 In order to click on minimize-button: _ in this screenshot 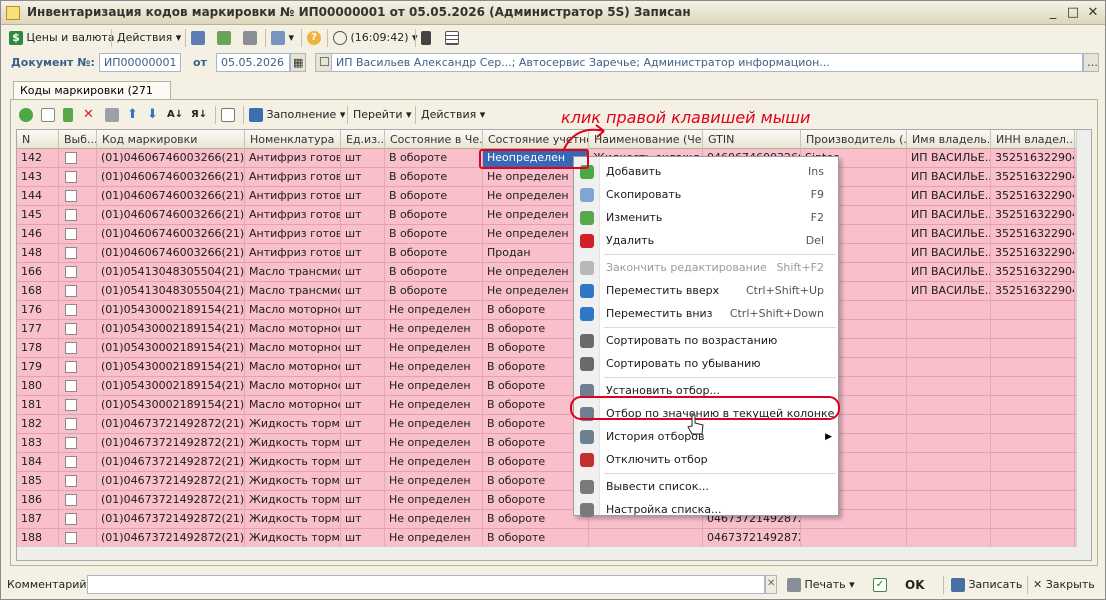, I will do `click(1053, 13)`.